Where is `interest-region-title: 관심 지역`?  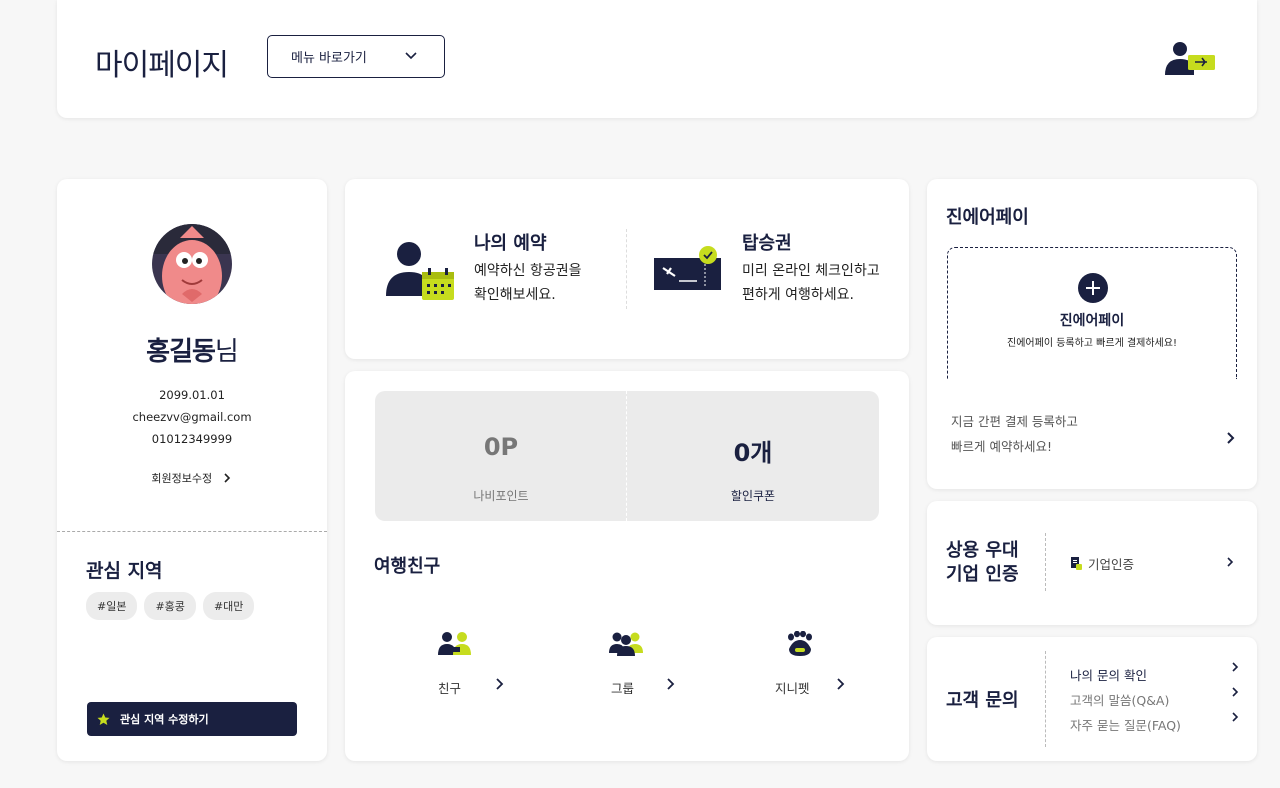 interest-region-title: 관심 지역 is located at coordinates (124, 571).